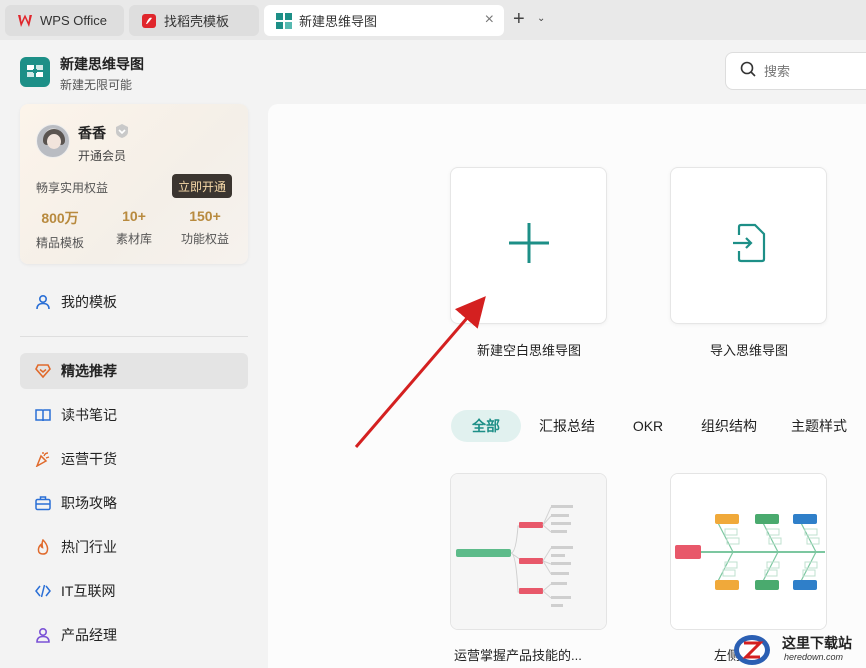  I want to click on tab-new-mindmap: 新建思维导图 ×, so click(384, 20).